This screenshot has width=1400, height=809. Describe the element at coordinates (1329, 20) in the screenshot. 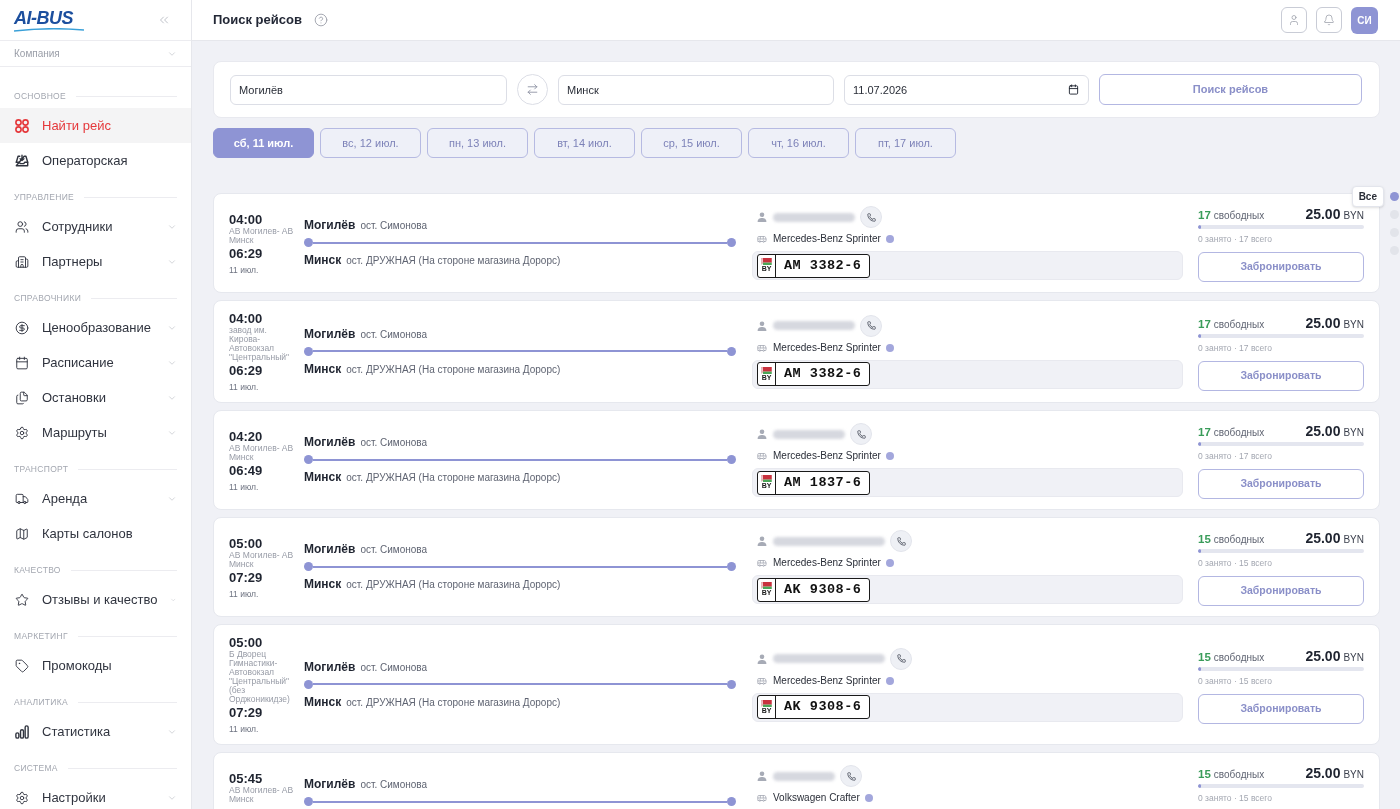

I see `notifications-button` at that location.